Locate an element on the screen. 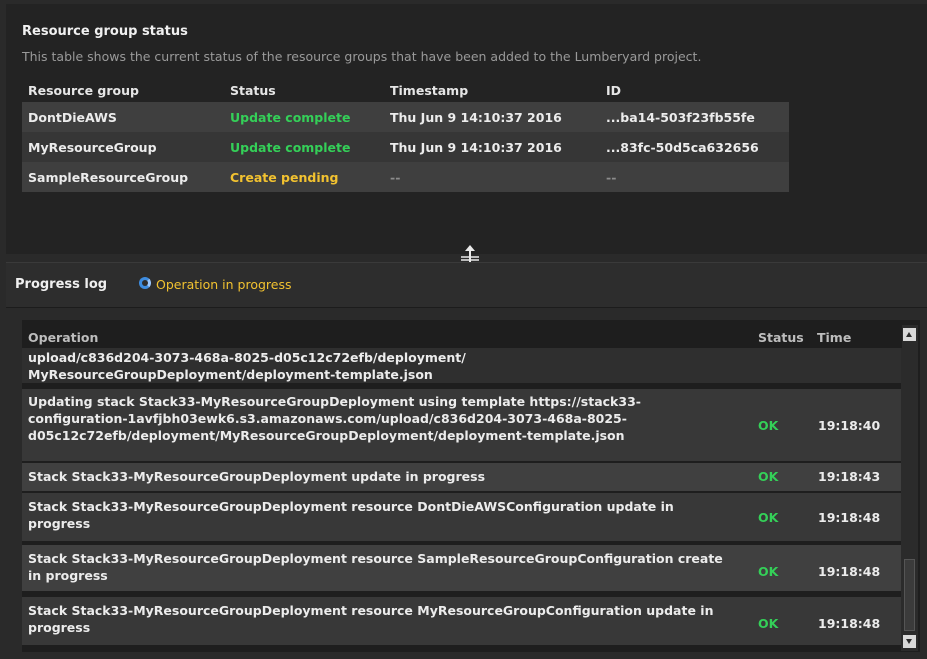 The width and height of the screenshot is (927, 659). resource-id: -- is located at coordinates (611, 177).